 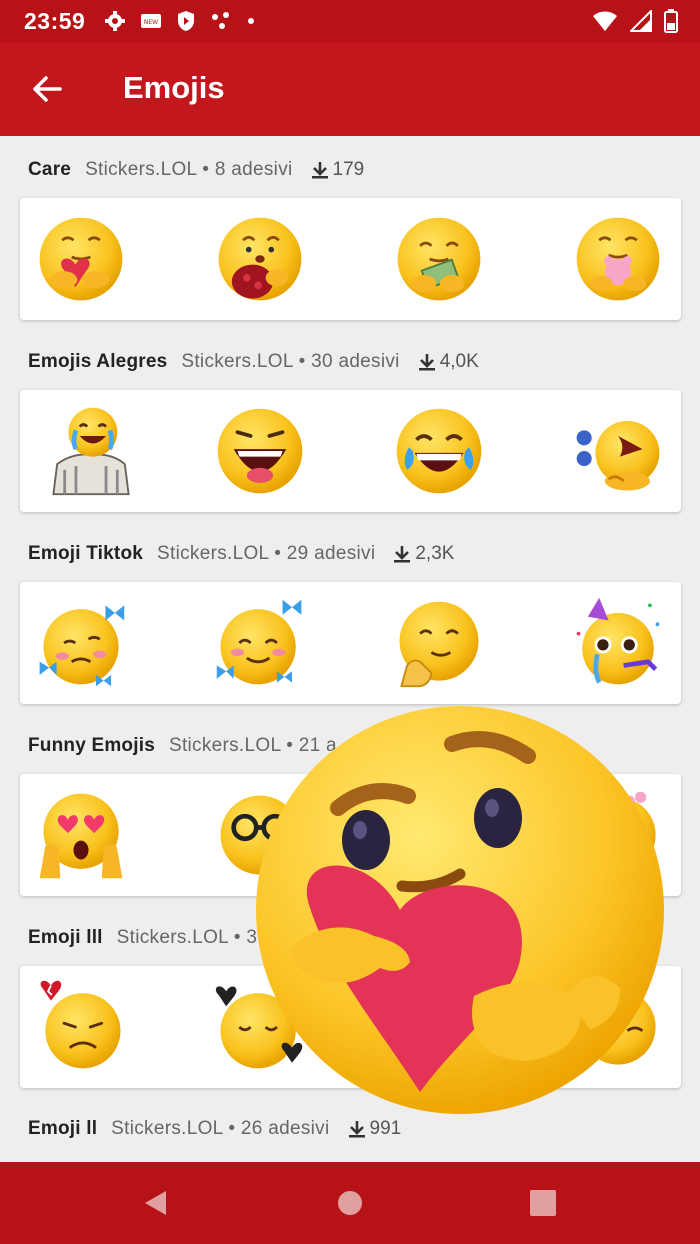 I want to click on svg-text: NEW, so click(x=151, y=22).